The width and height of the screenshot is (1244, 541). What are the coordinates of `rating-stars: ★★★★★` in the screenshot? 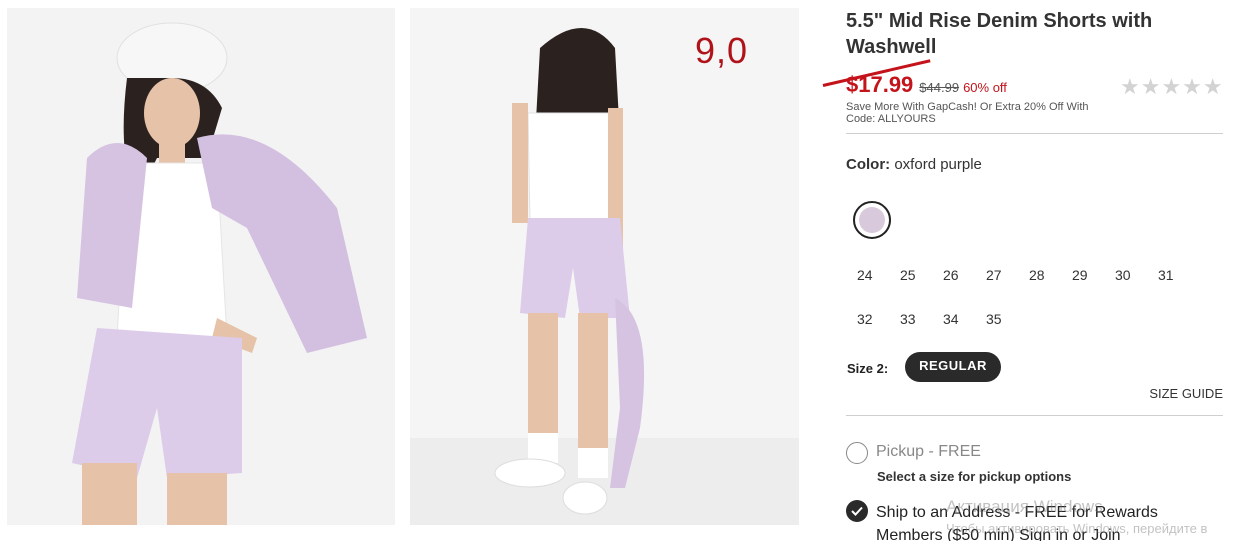 It's located at (1172, 87).